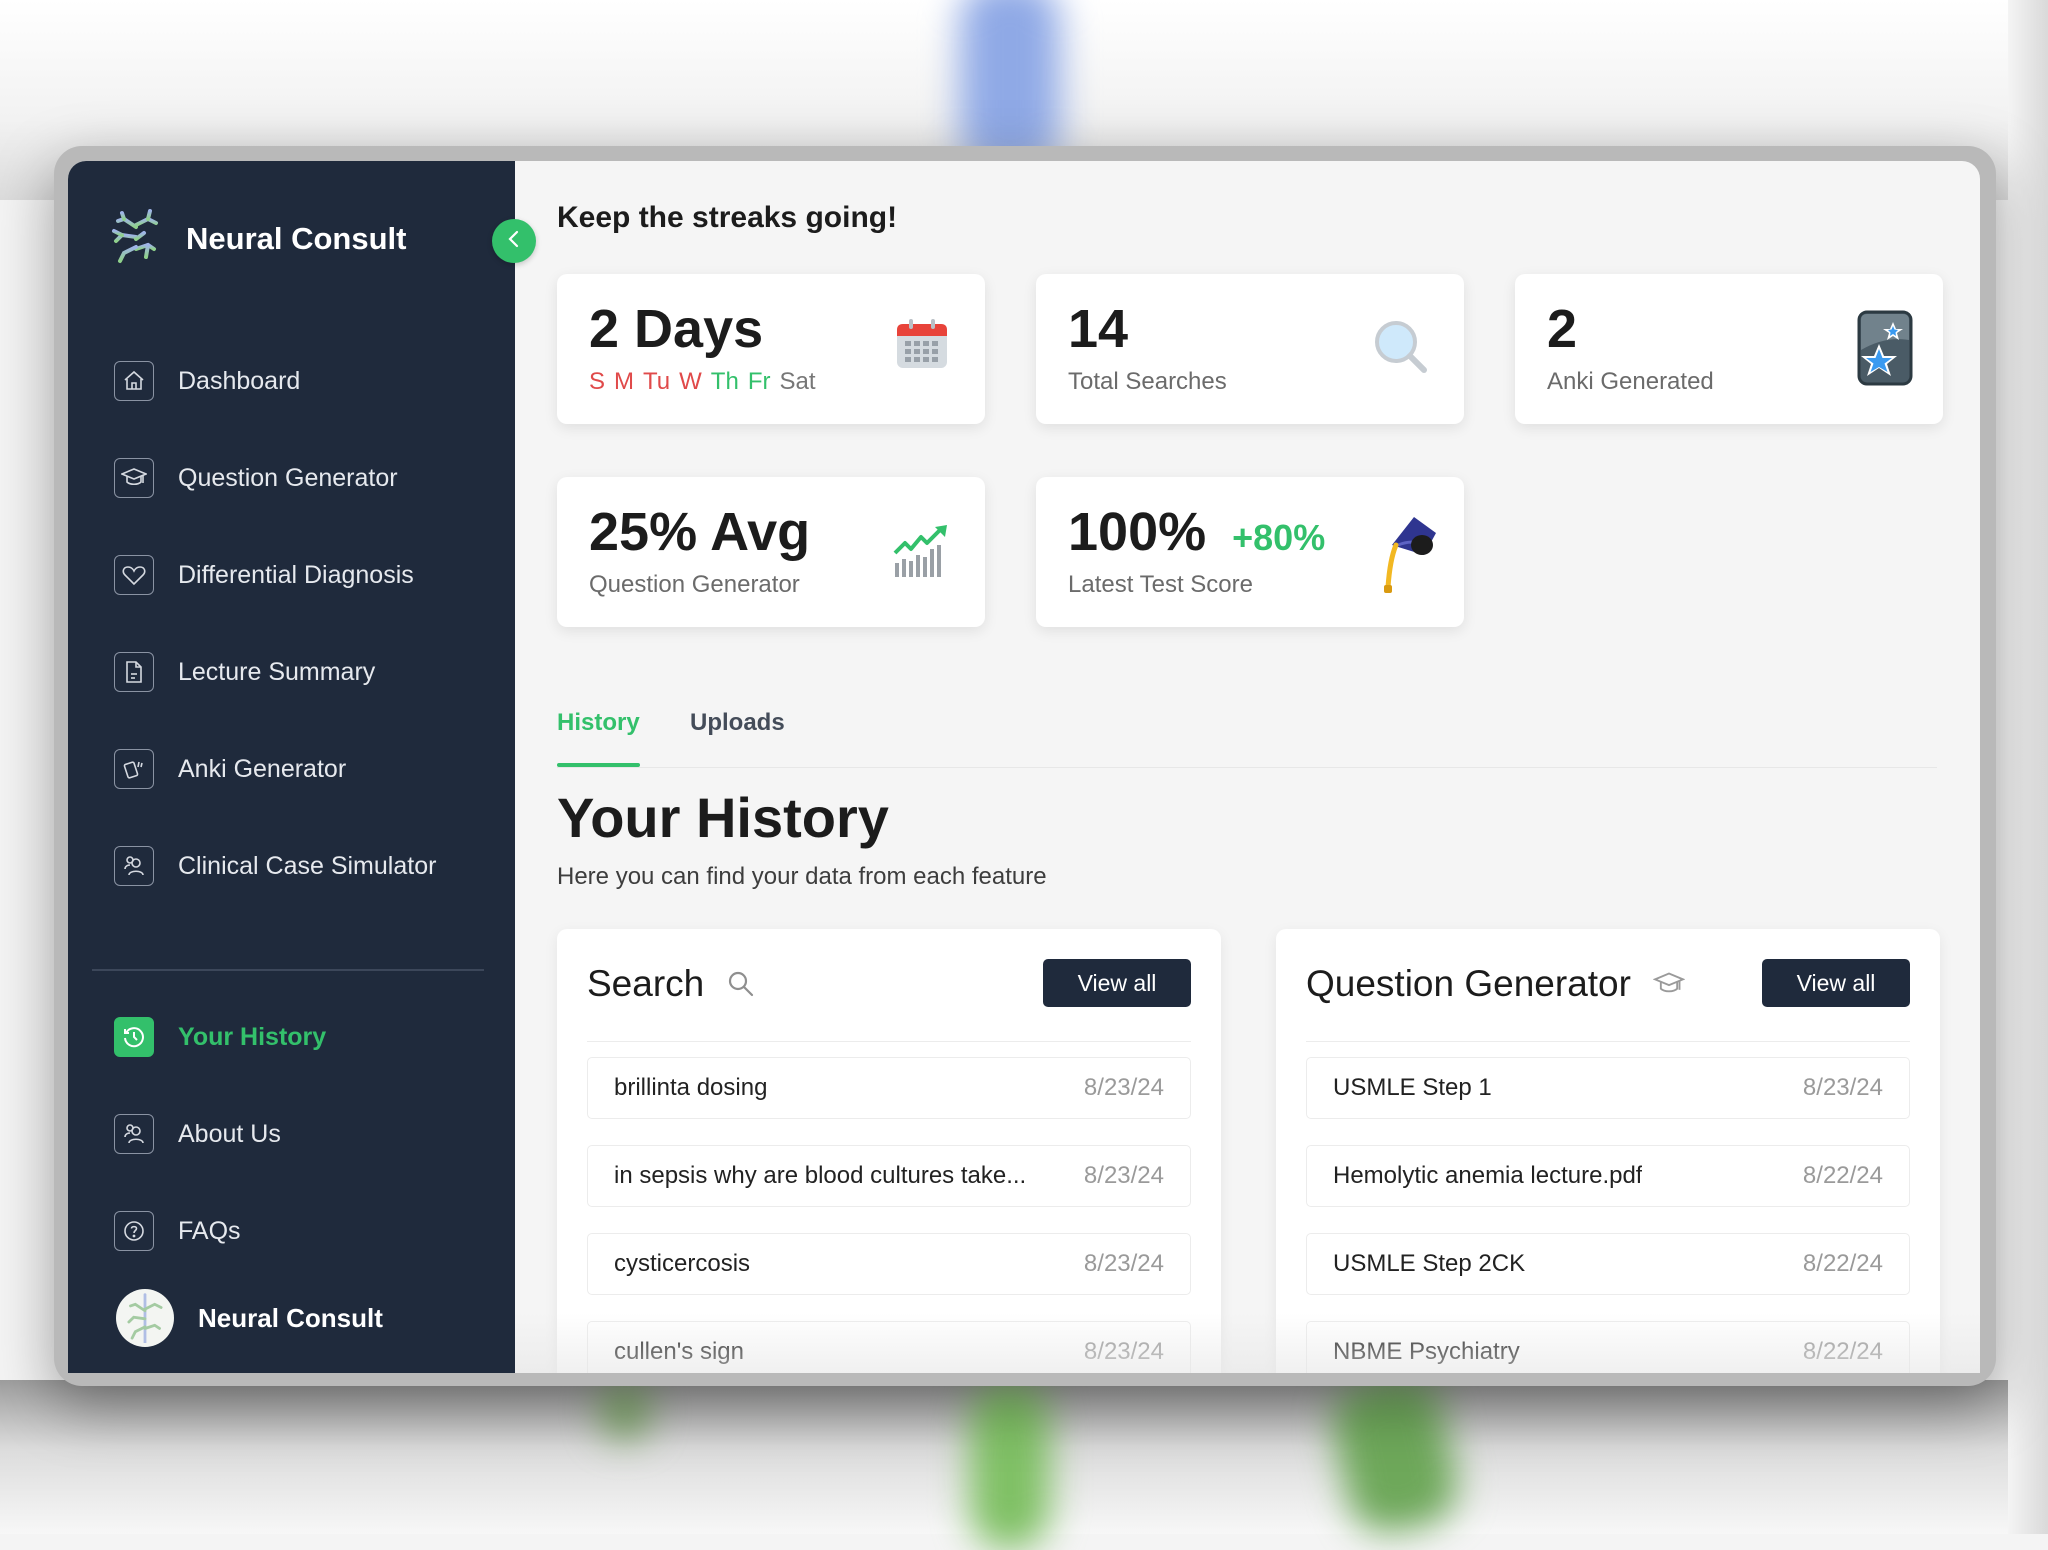 This screenshot has width=2048, height=1550. I want to click on growth-chart-icon, so click(921, 553).